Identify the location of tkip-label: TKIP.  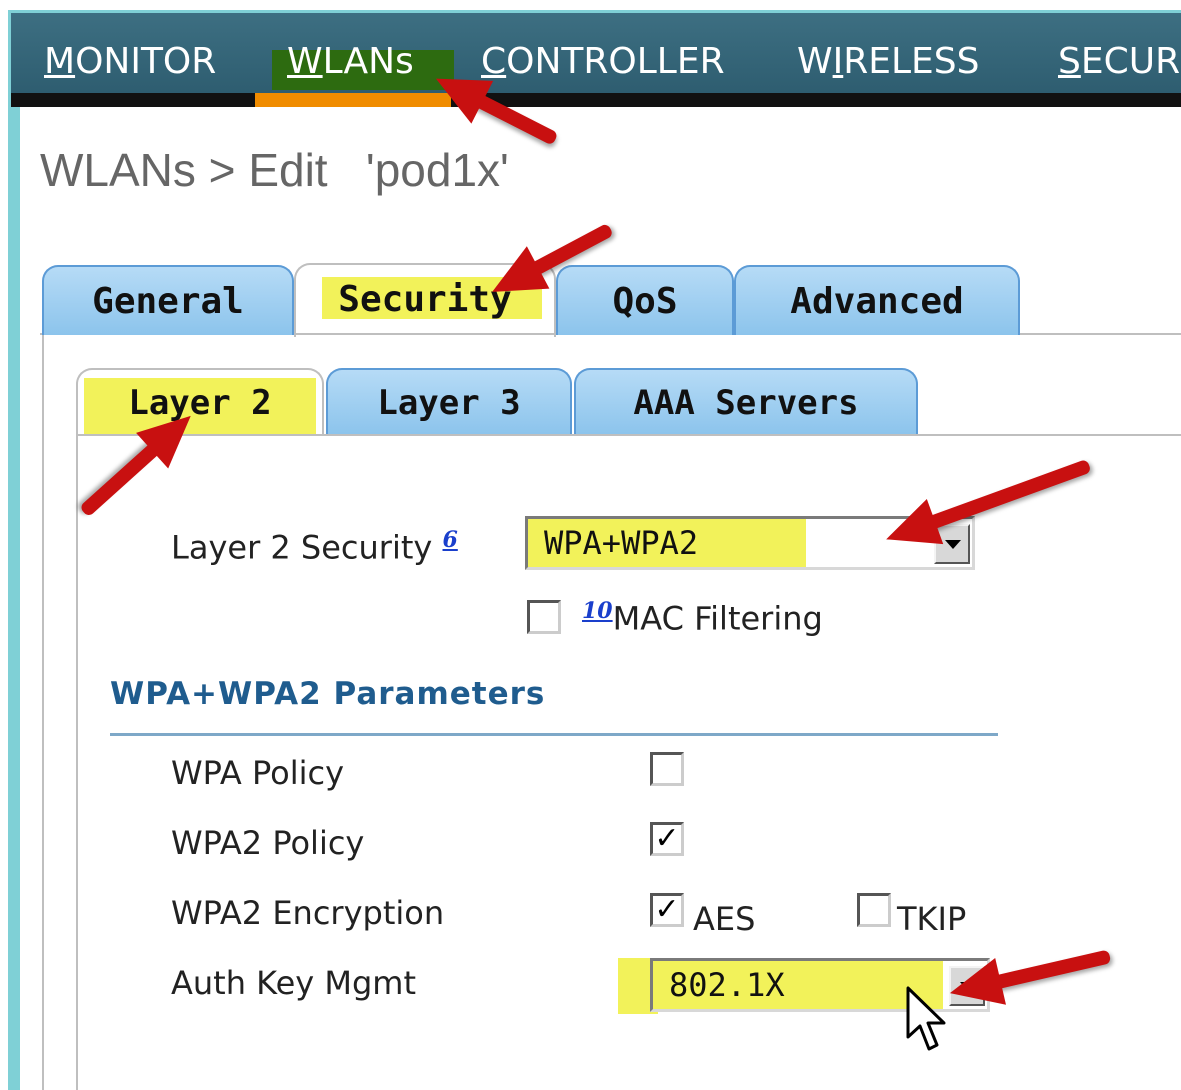
(932, 919).